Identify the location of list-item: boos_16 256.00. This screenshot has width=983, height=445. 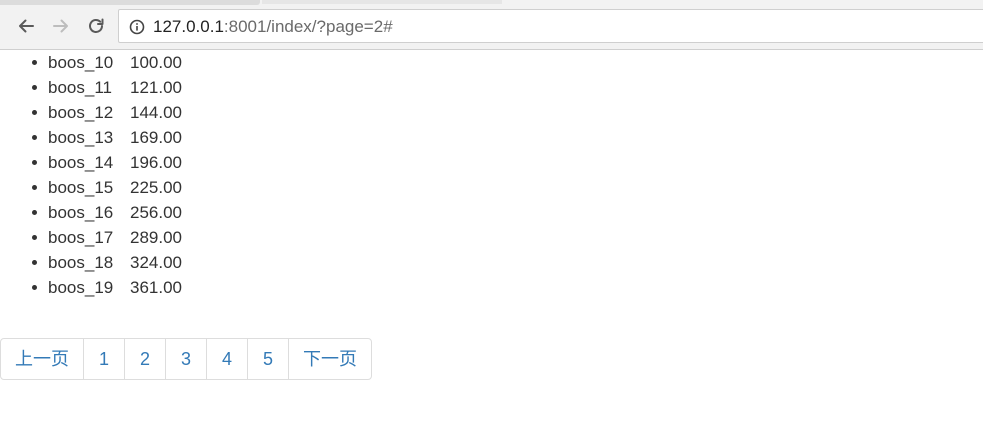
(107, 212).